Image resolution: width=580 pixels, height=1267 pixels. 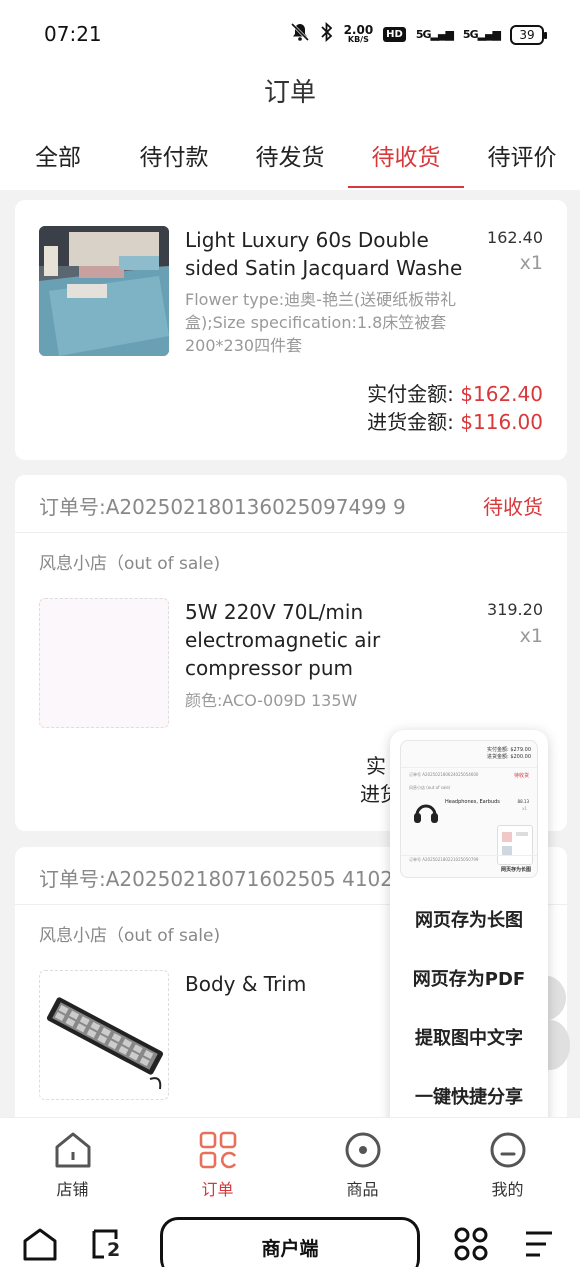 I want to click on product-price: 162.40, so click(x=515, y=237).